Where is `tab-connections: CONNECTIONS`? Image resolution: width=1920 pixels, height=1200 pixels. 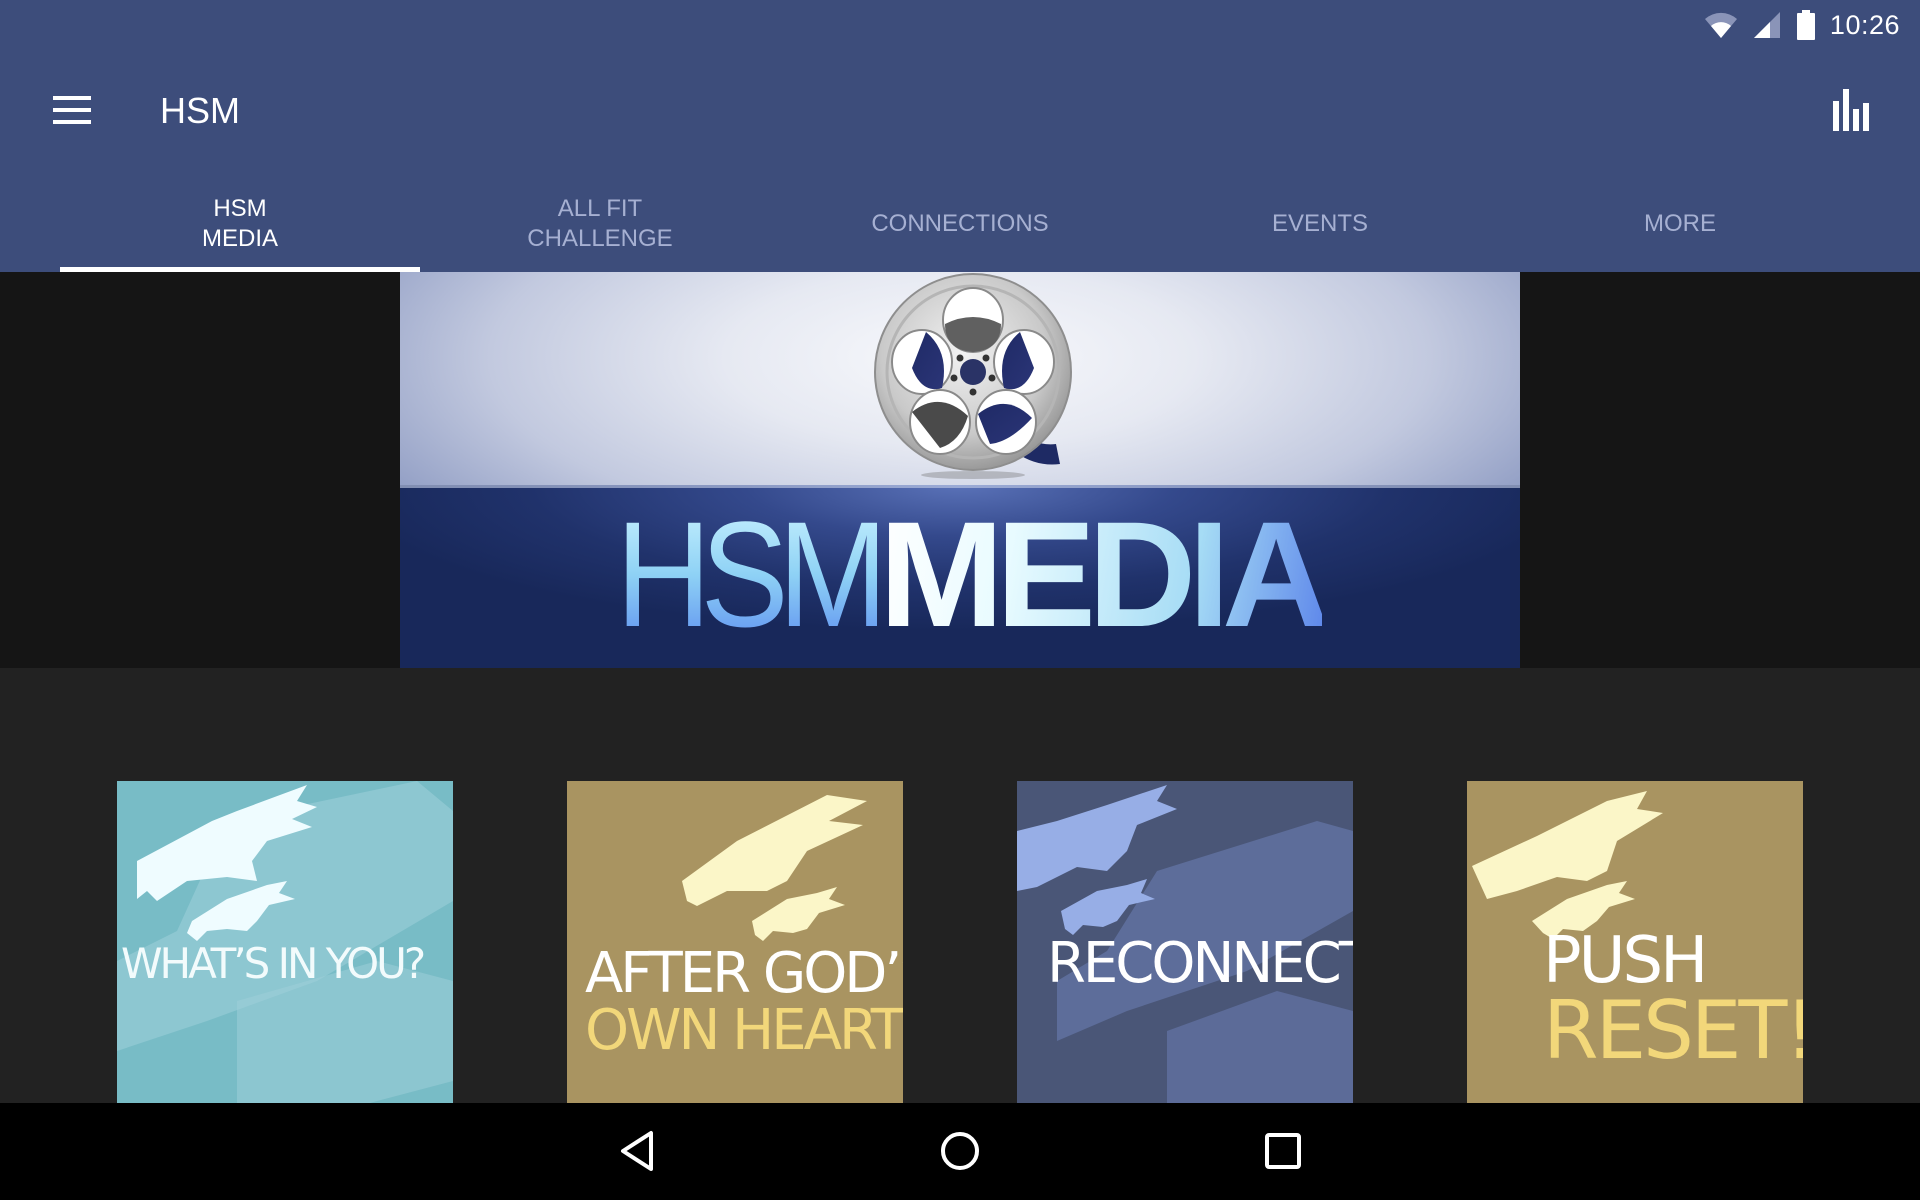 tab-connections: CONNECTIONS is located at coordinates (960, 226).